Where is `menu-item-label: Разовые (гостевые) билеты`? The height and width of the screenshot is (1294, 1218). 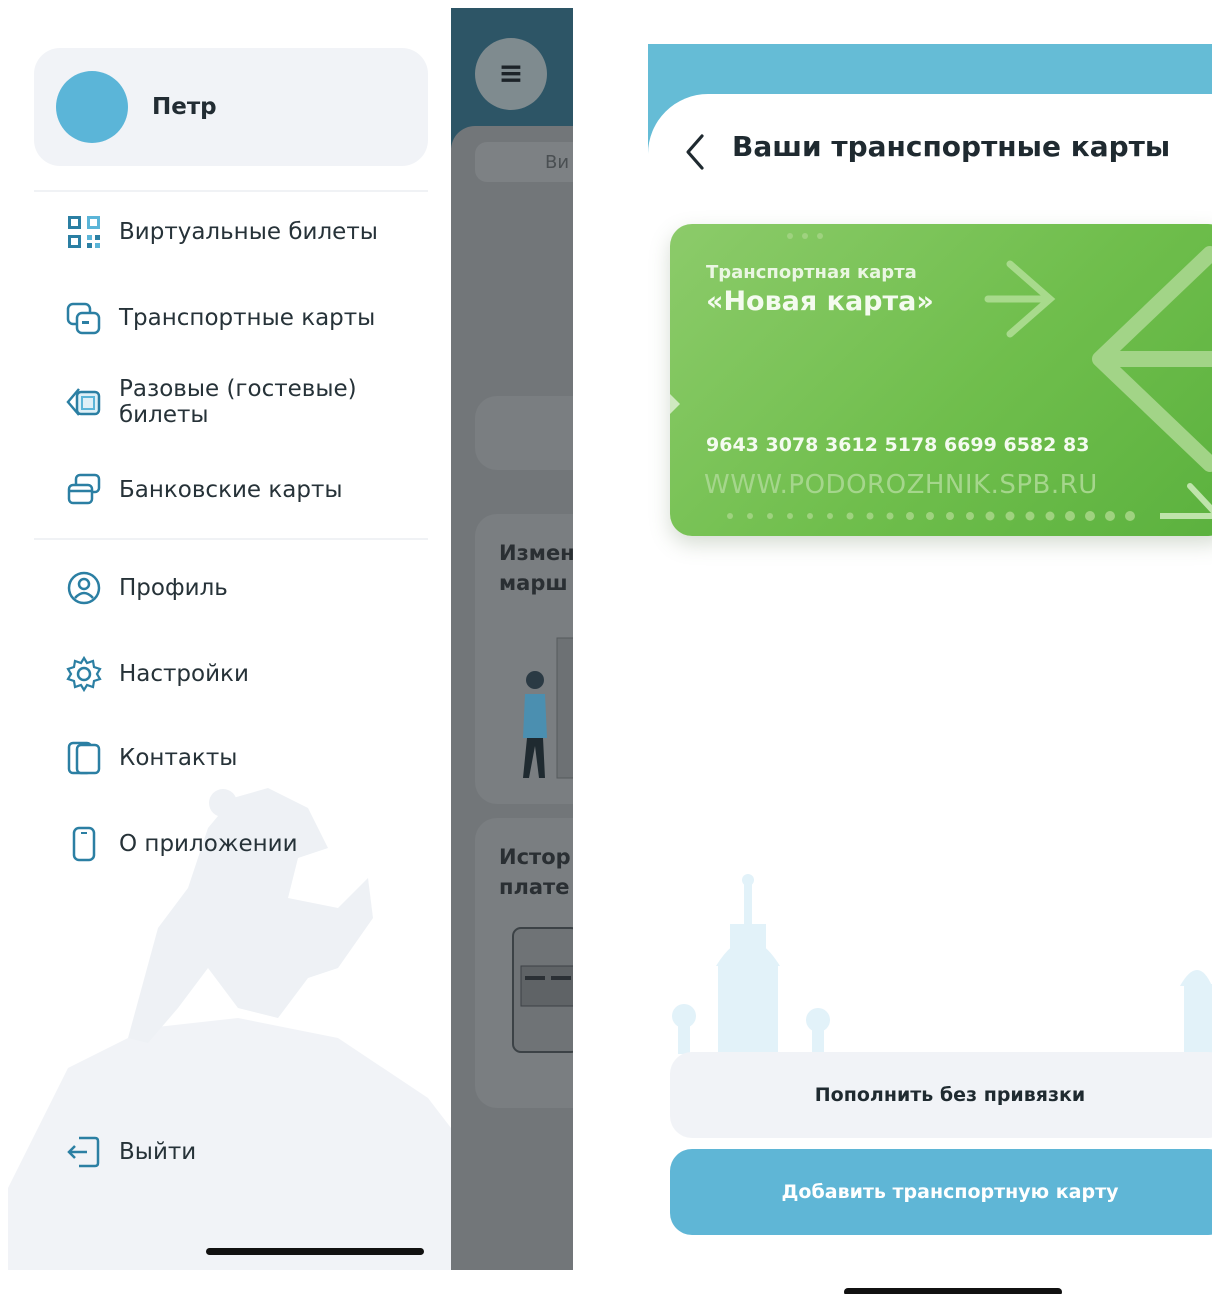
menu-item-label: Разовые (гостевые) билеты is located at coordinates (238, 402).